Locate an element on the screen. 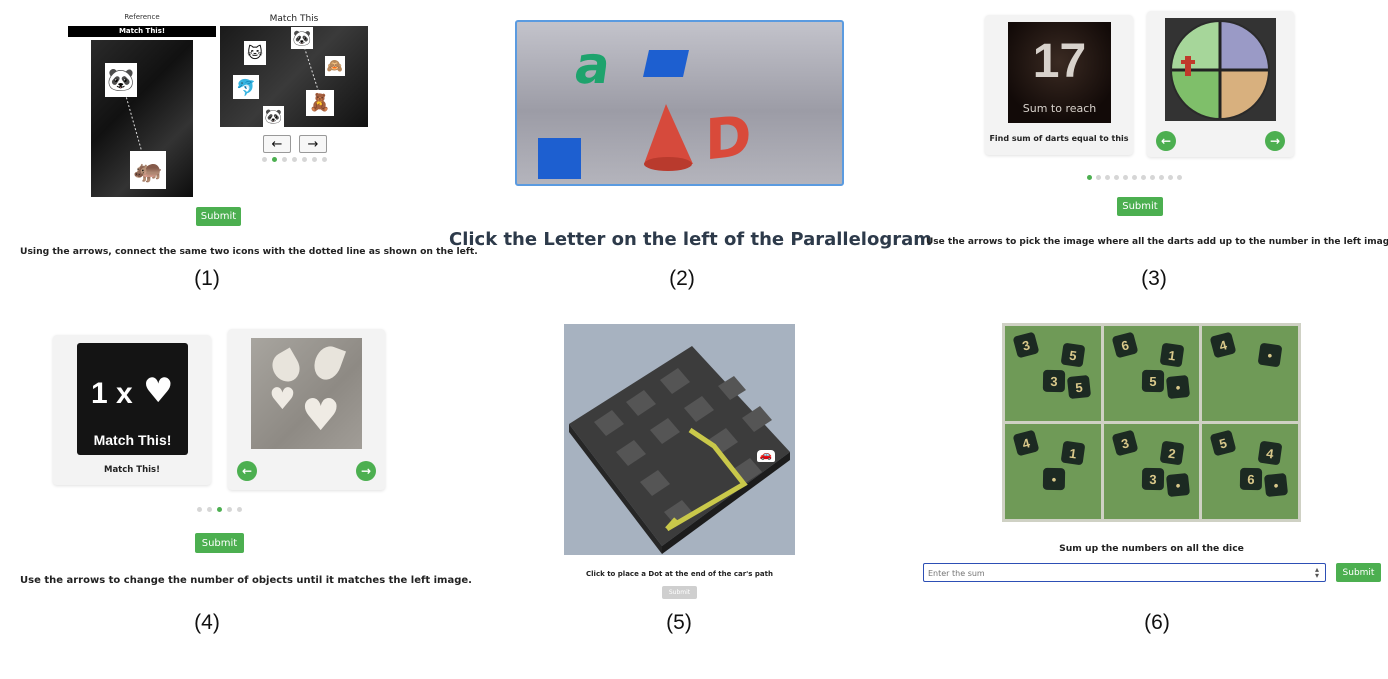 This screenshot has height=679, width=1388. scene-canvas: a D is located at coordinates (679, 103).